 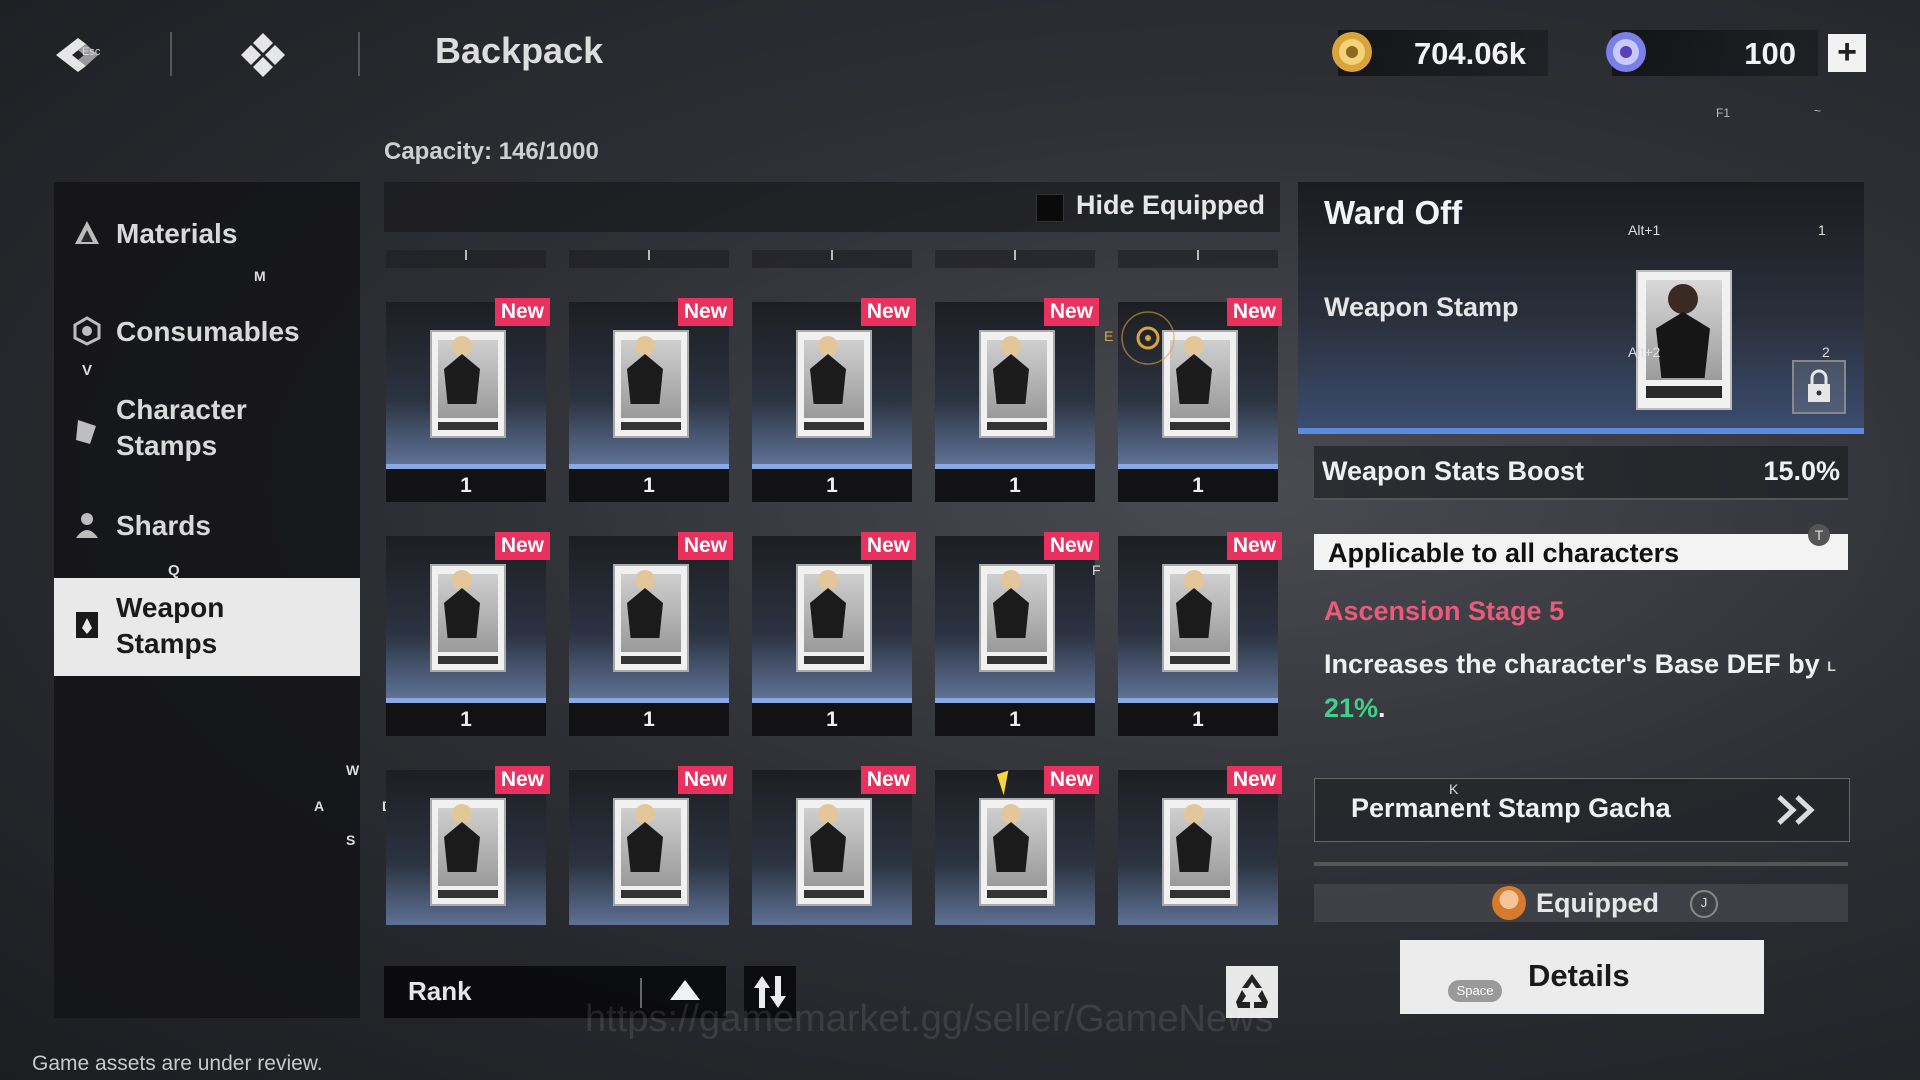 I want to click on sidebar-item-label: Materials, so click(x=177, y=233).